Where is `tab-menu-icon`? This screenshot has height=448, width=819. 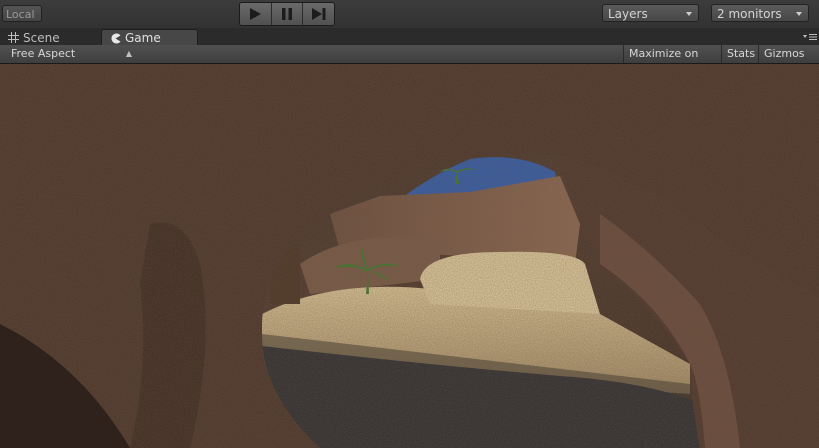 tab-menu-icon is located at coordinates (810, 37).